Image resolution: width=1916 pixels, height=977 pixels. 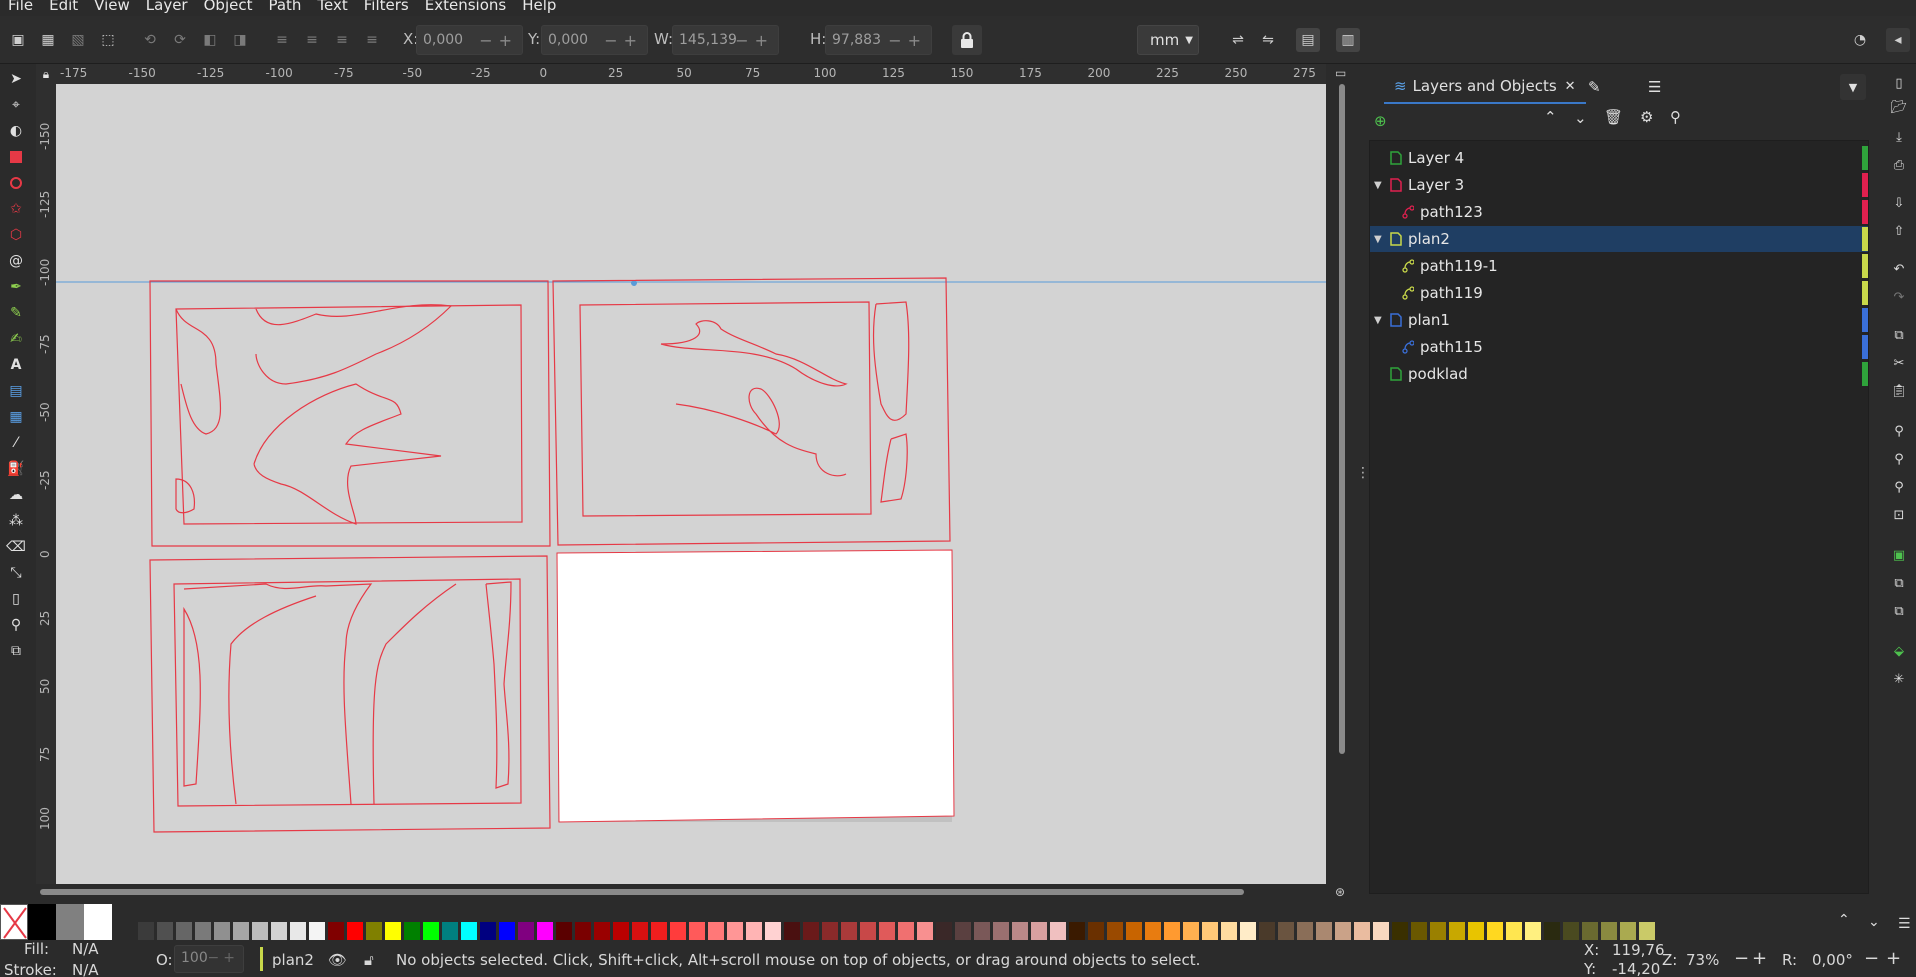 What do you see at coordinates (16, 131) in the screenshot?
I see `shape-builder-icon: ◐` at bounding box center [16, 131].